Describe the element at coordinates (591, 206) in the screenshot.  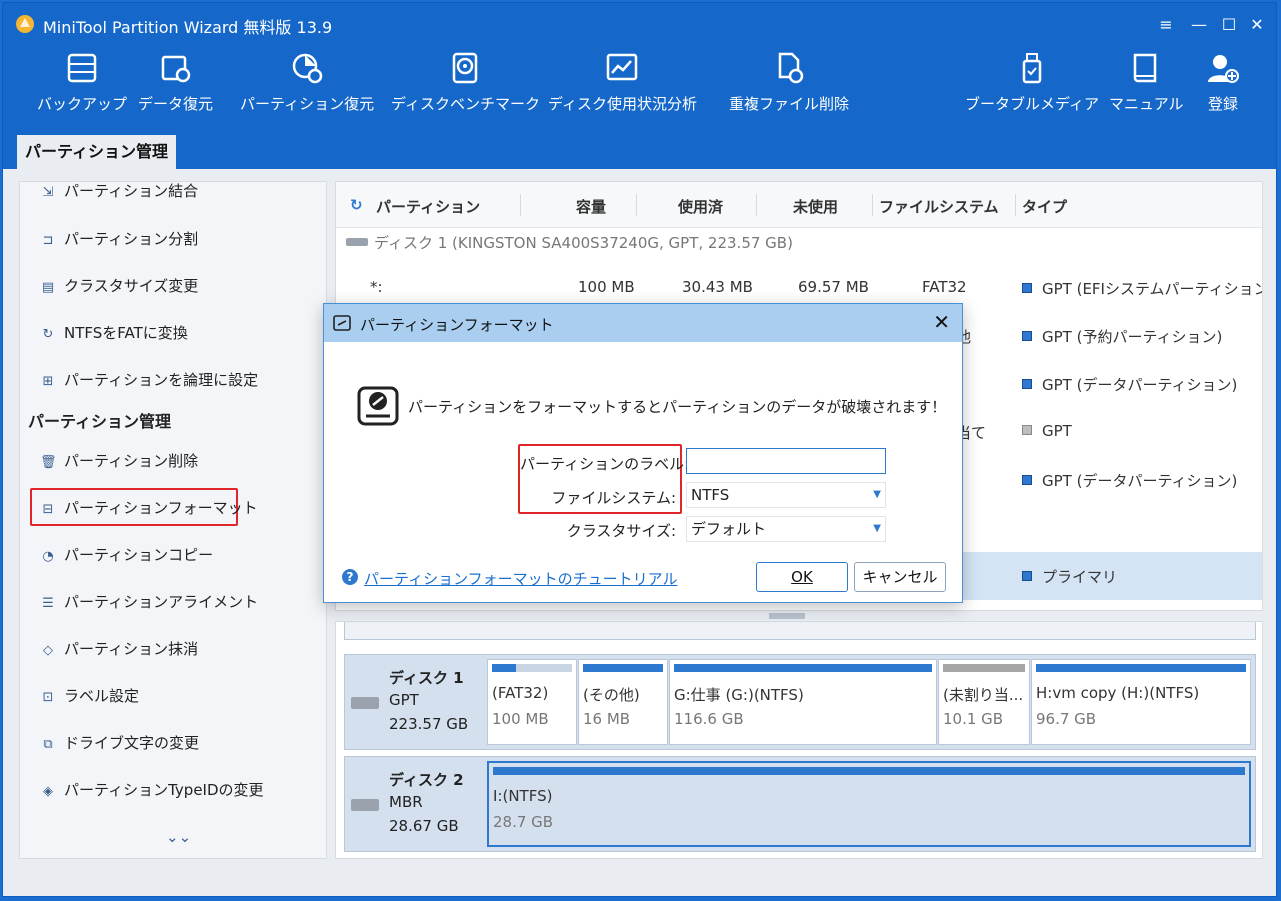
I see `column-capacity: 容量` at that location.